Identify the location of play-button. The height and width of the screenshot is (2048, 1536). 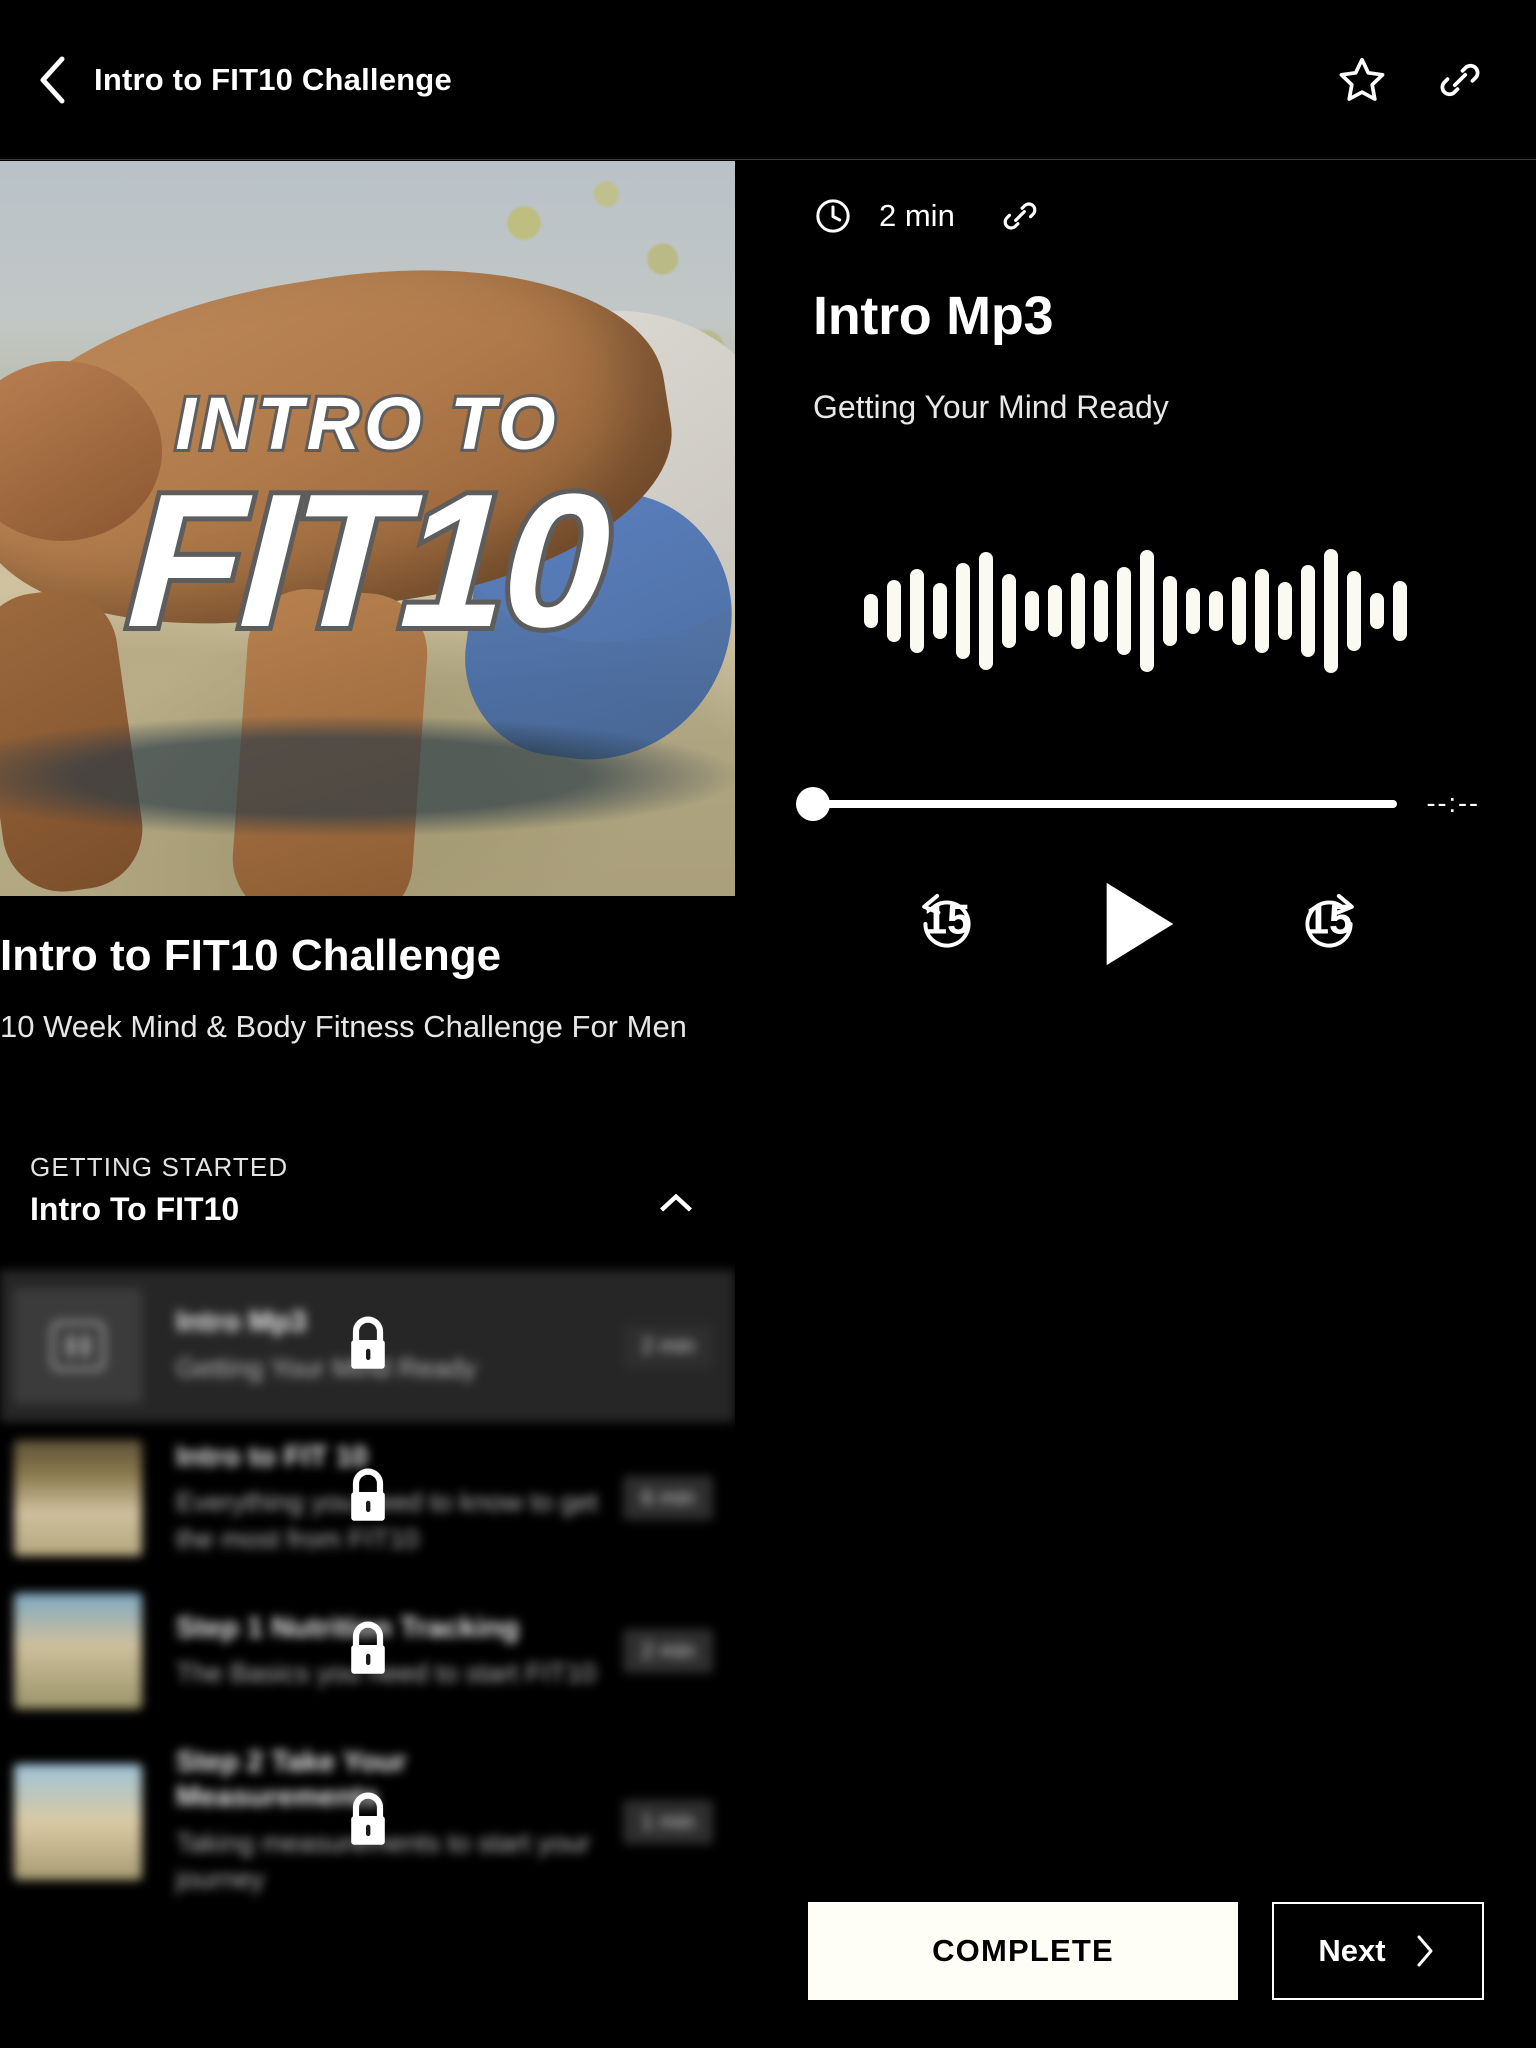
(1138, 924).